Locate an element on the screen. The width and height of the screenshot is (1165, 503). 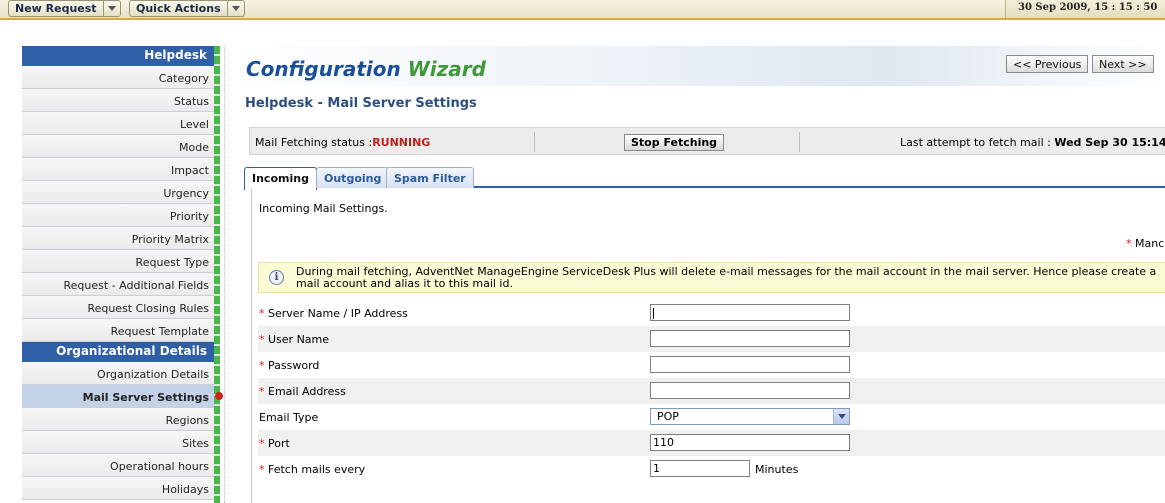
mandatory-note: * Manc is located at coordinates (1145, 243).